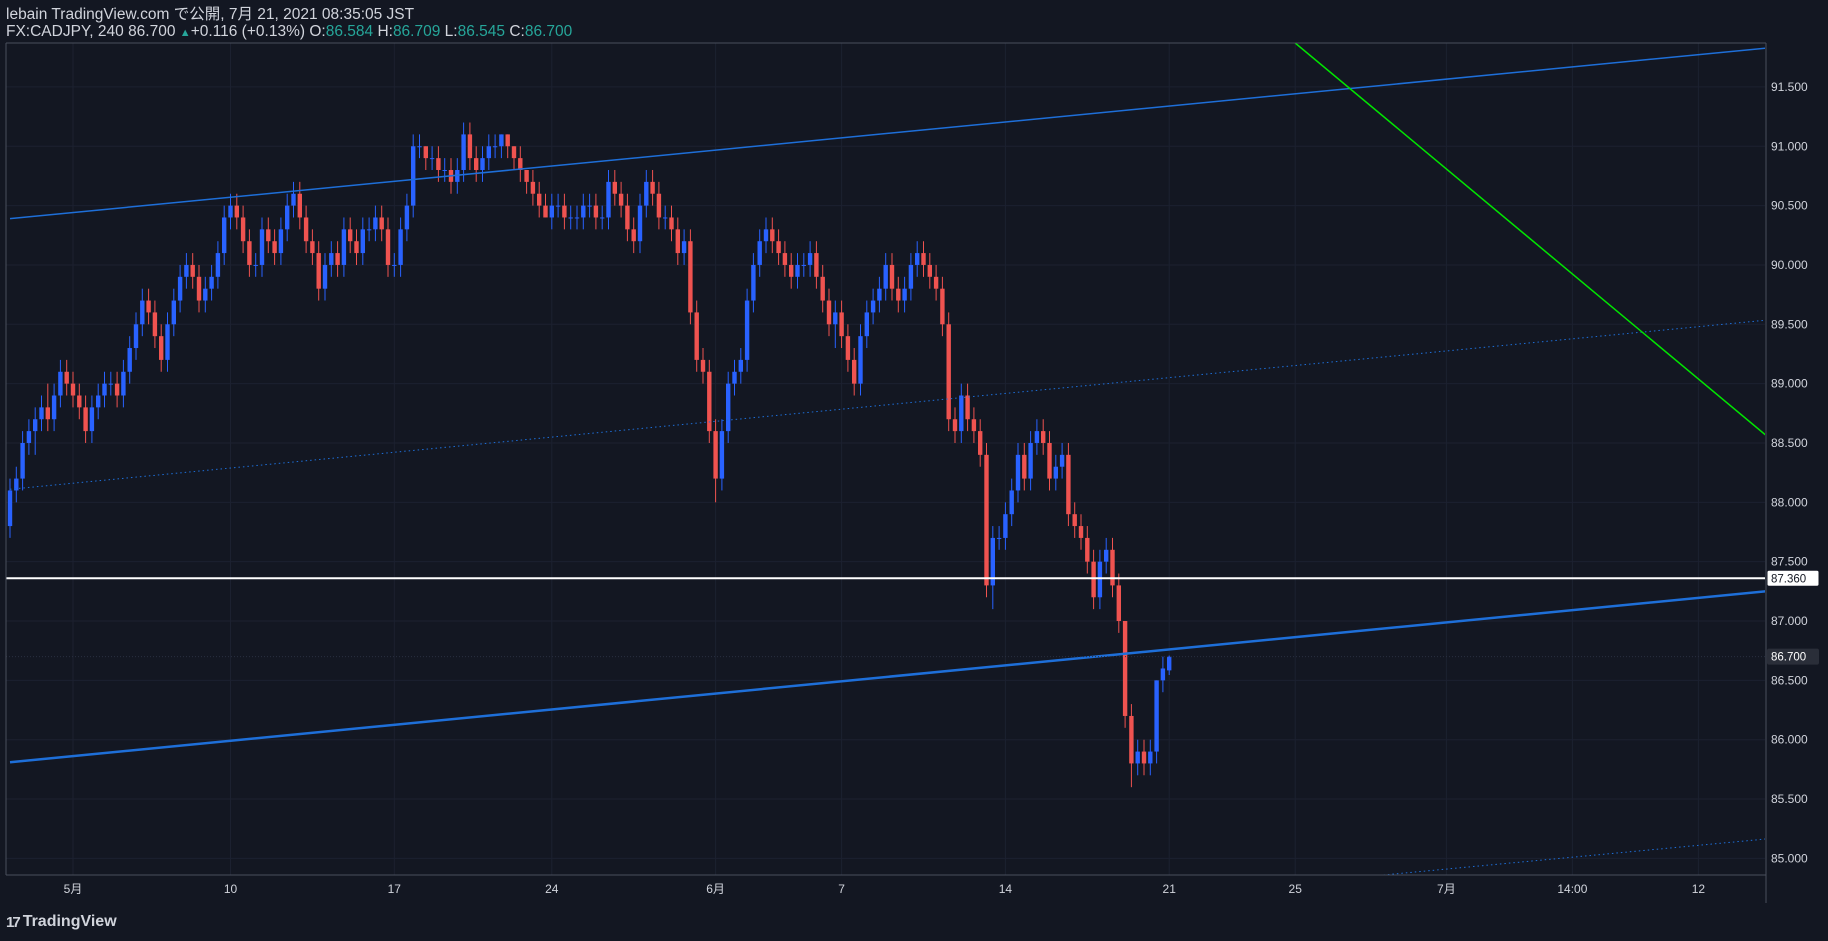 The height and width of the screenshot is (941, 1828). I want to click on open-label: O:, so click(317, 31).